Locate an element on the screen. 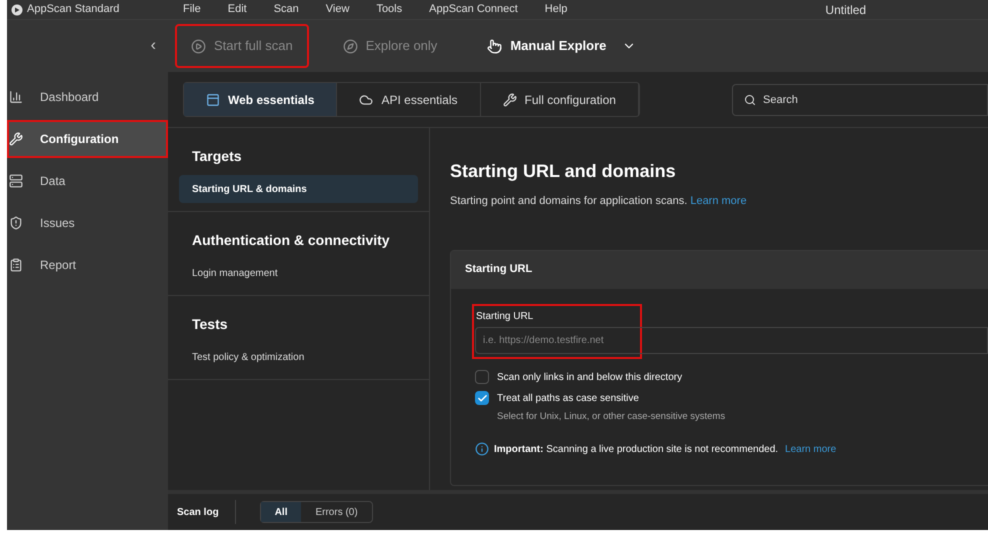 Image resolution: width=988 pixels, height=534 pixels. notice-text: Important: Scanning a live production site is not recommended. is located at coordinates (636, 449).